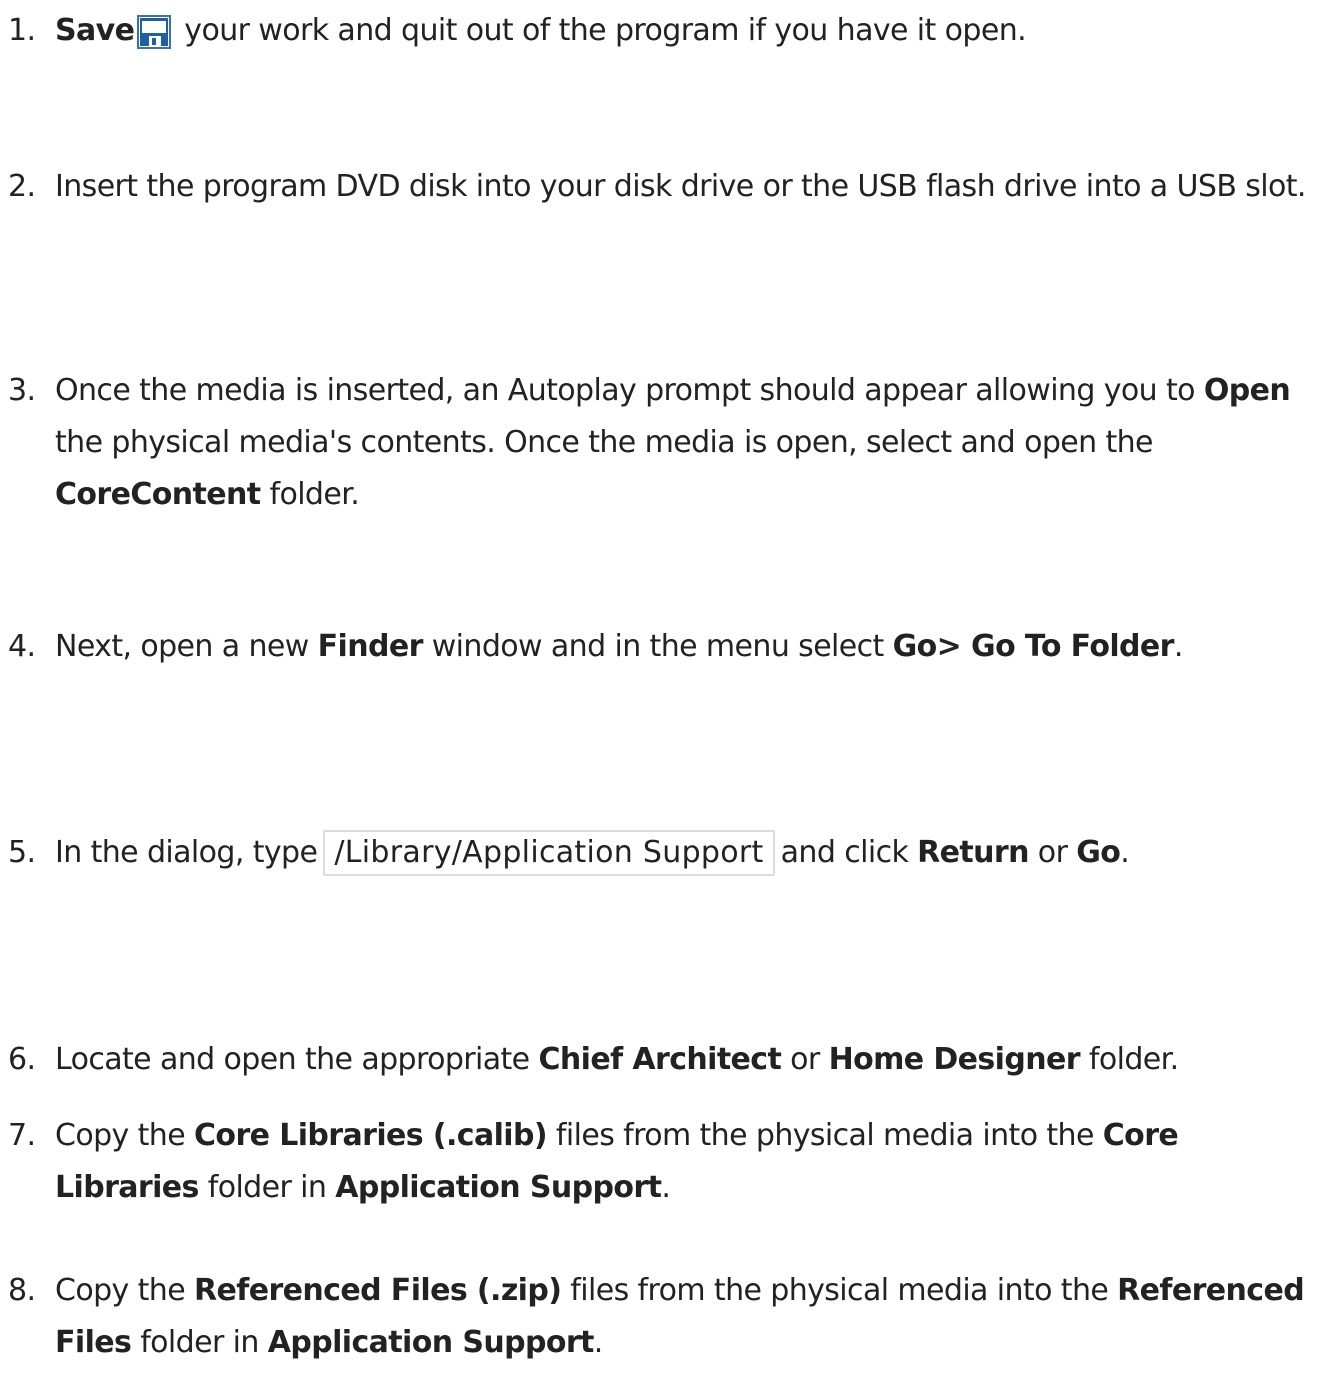  I want to click on save-command: Save, so click(95, 30).